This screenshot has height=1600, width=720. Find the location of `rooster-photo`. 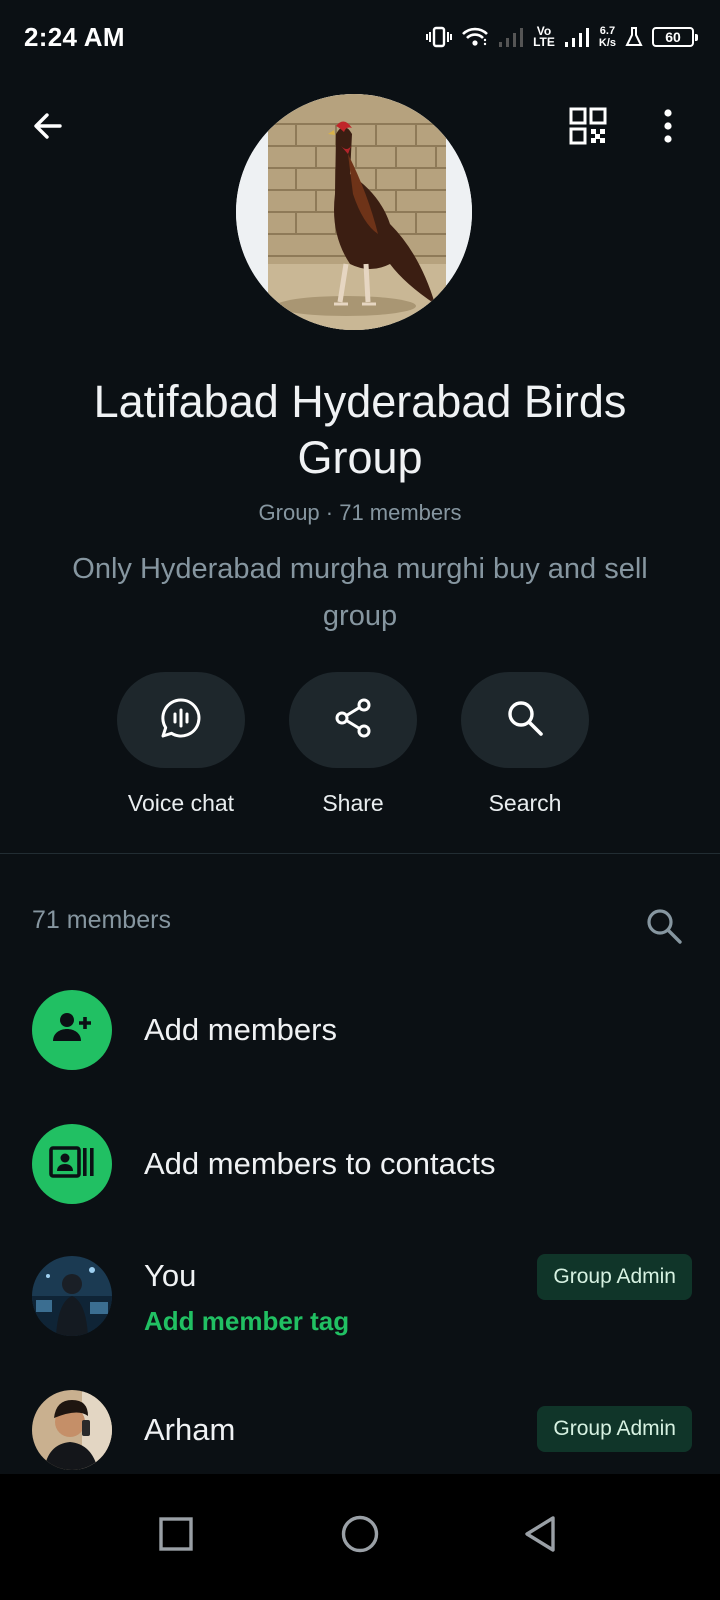

rooster-photo is located at coordinates (354, 212).